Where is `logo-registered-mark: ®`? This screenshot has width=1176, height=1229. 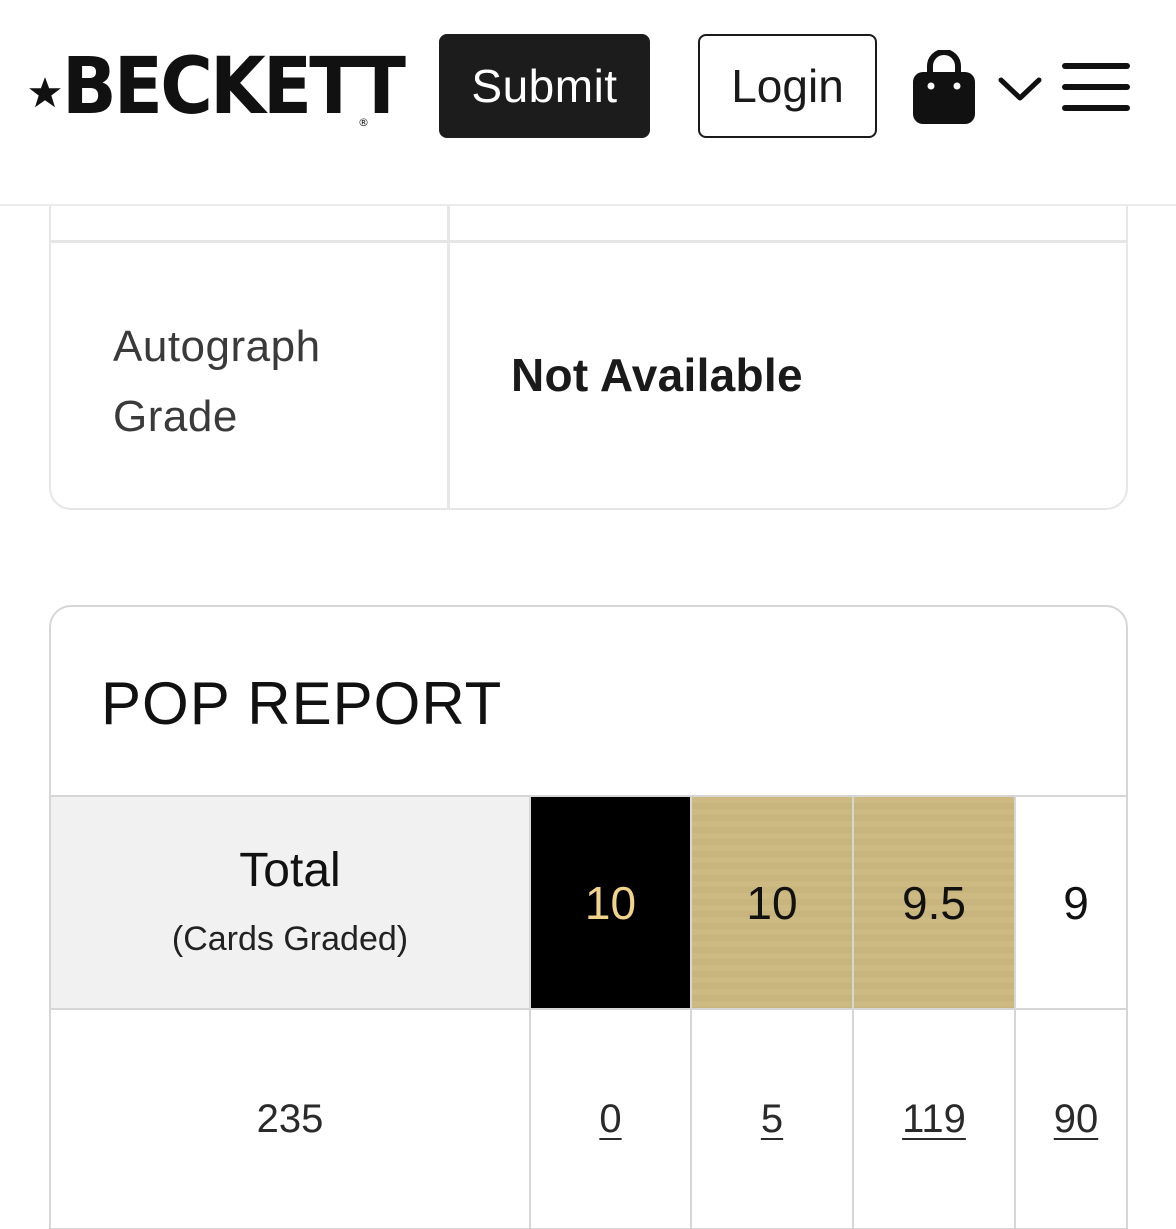
logo-registered-mark: ® is located at coordinates (363, 122).